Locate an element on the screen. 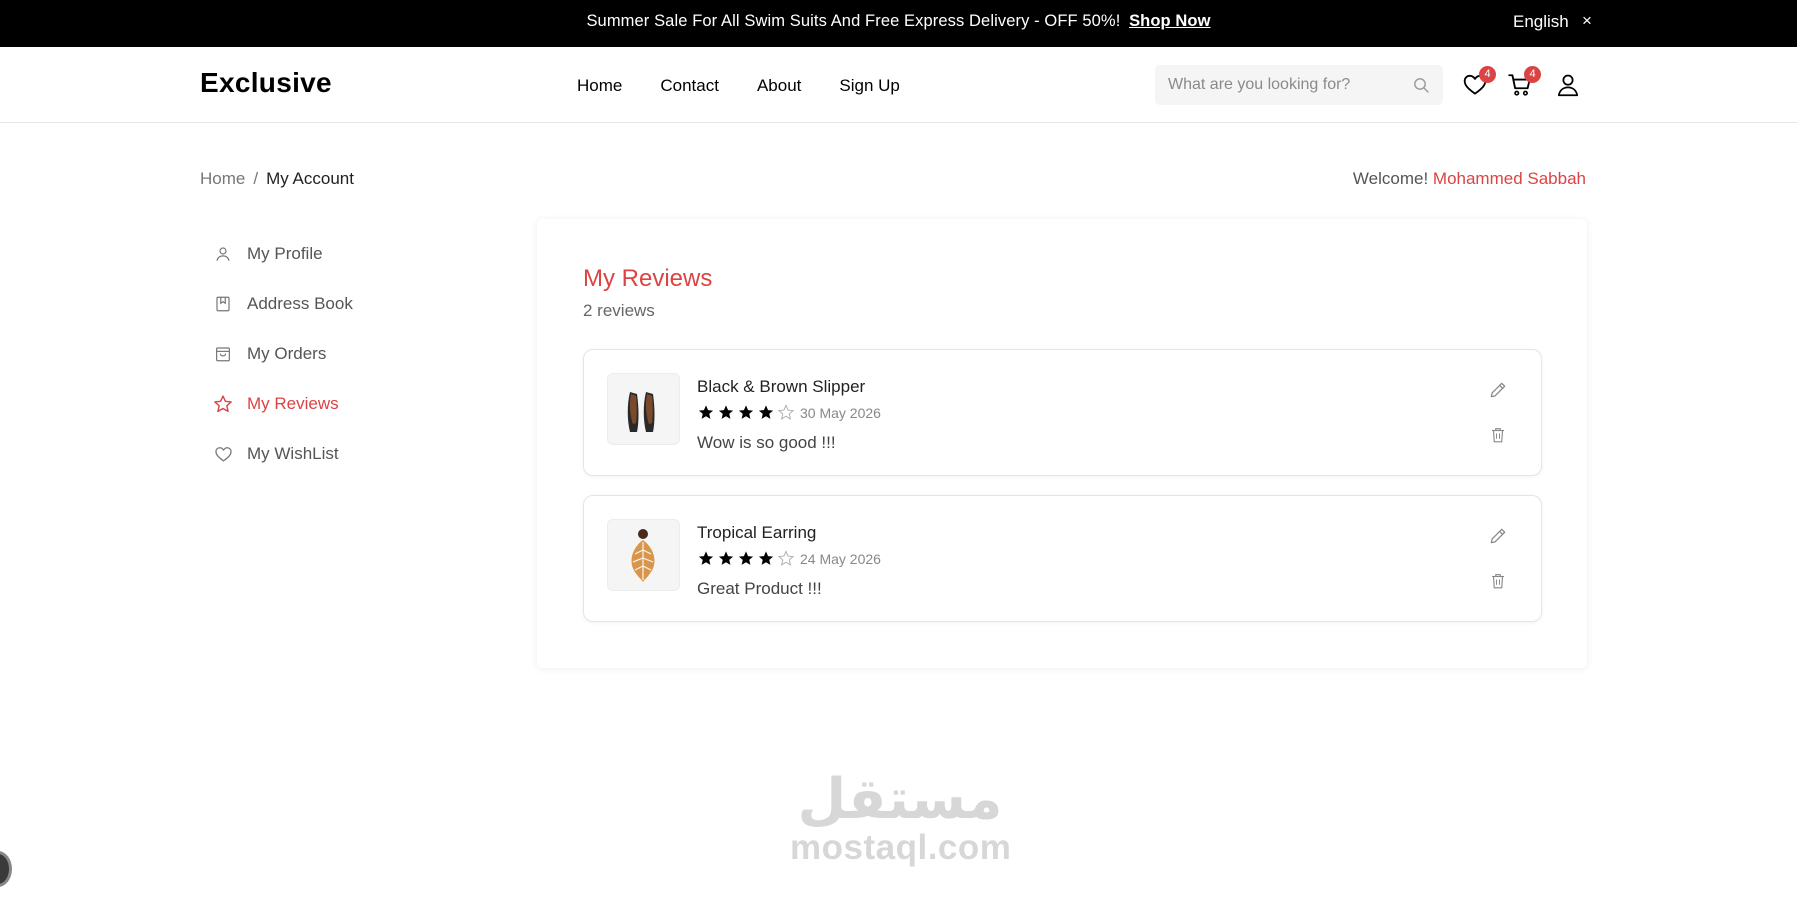  product-name: Tropical Earring is located at coordinates (756, 533).